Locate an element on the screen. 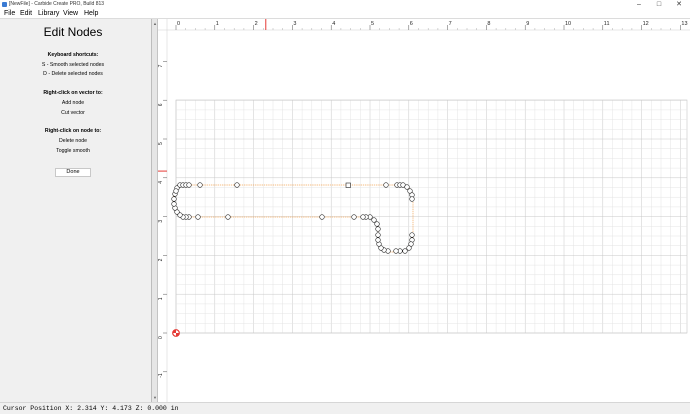  app-icon is located at coordinates (4, 4).